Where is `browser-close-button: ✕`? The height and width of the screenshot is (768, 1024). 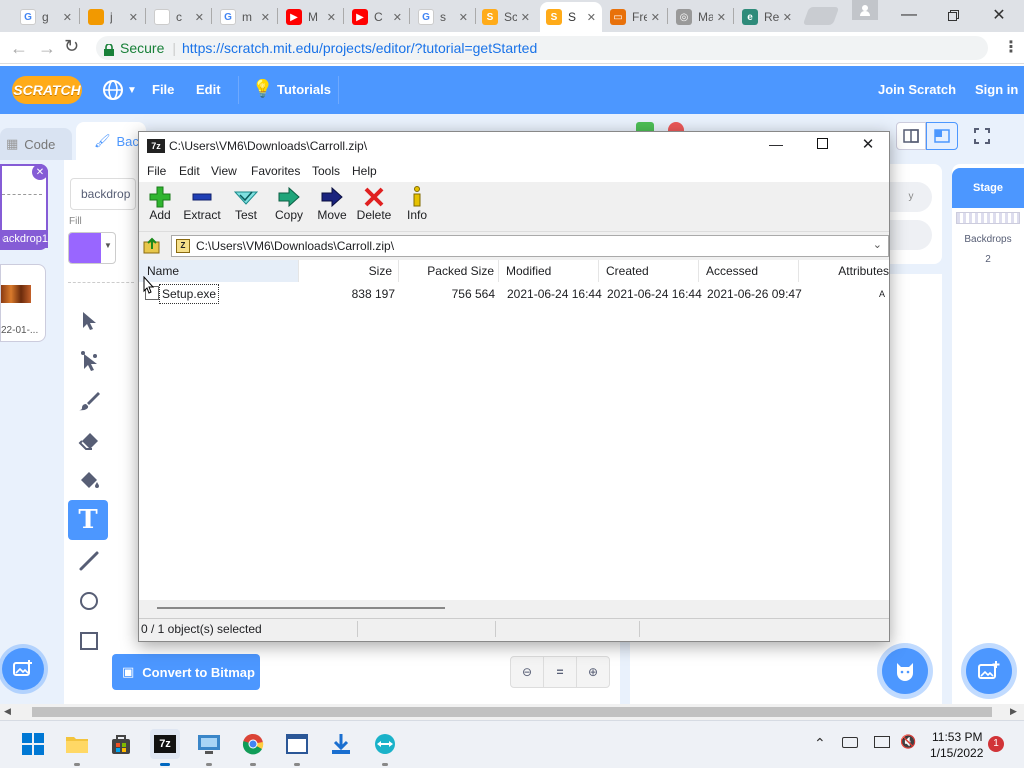 browser-close-button: ✕ is located at coordinates (999, 15).